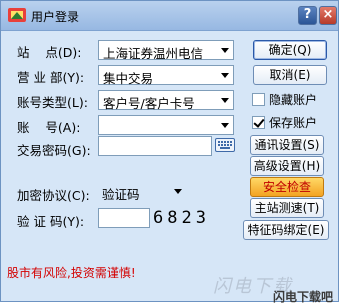 This screenshot has height=305, width=339. What do you see at coordinates (303, 297) in the screenshot?
I see `watermark-site: 闪电下载吧` at bounding box center [303, 297].